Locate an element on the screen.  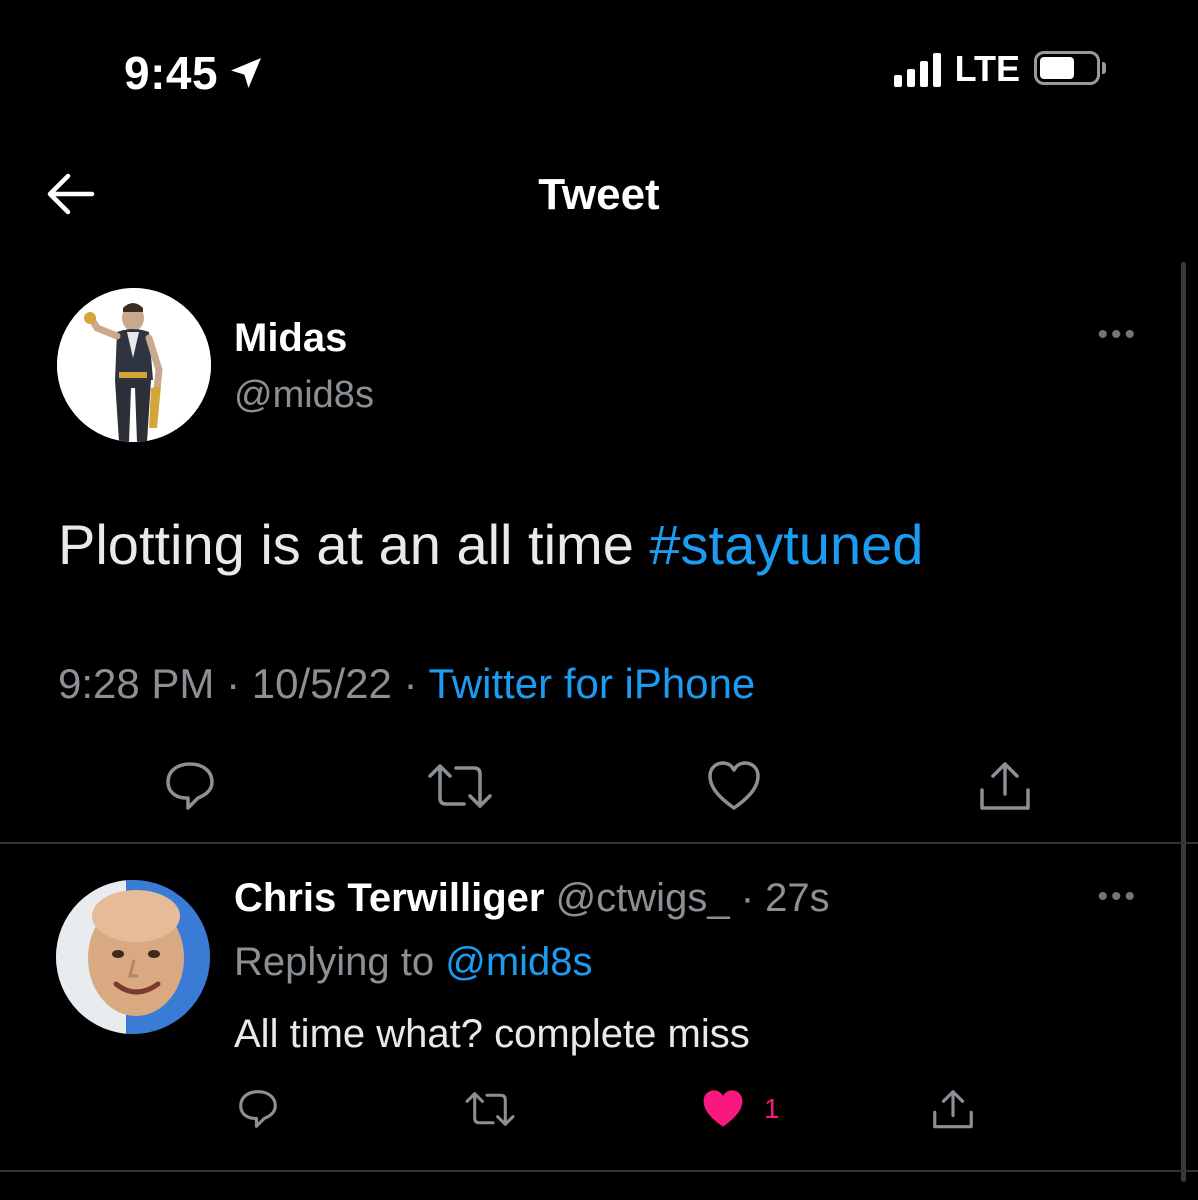
status-time: 9:45 is located at coordinates (195, 73).